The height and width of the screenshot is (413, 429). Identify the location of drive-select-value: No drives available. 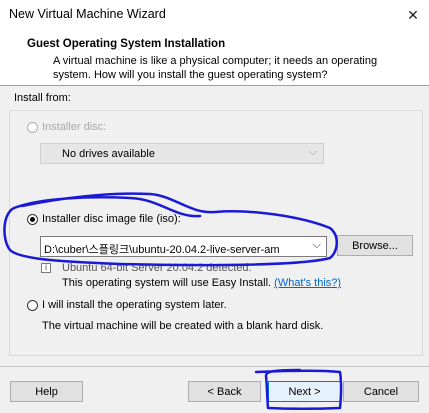
(108, 154).